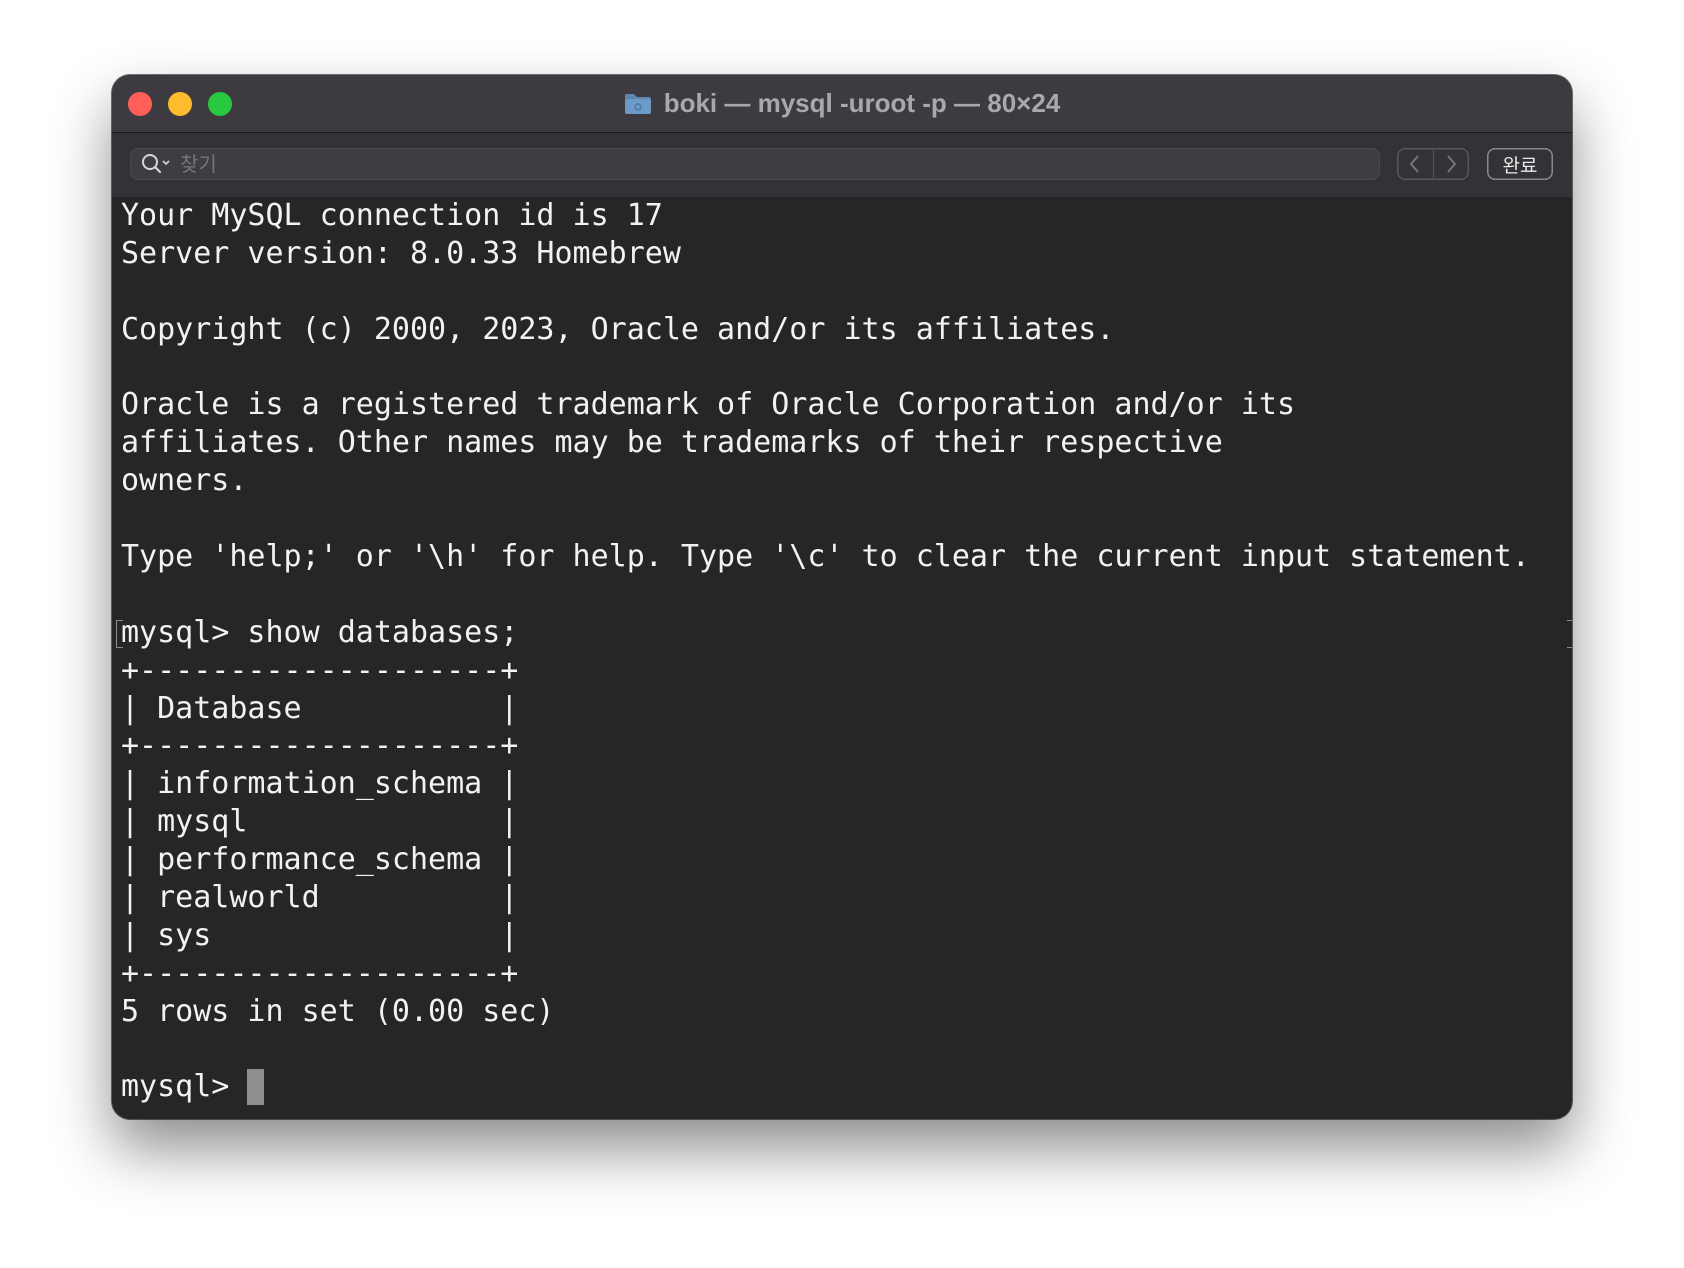 This screenshot has width=1684, height=1268. Describe the element at coordinates (392, 215) in the screenshot. I see `terminal-line: Your MySQL connection id is 17` at that location.